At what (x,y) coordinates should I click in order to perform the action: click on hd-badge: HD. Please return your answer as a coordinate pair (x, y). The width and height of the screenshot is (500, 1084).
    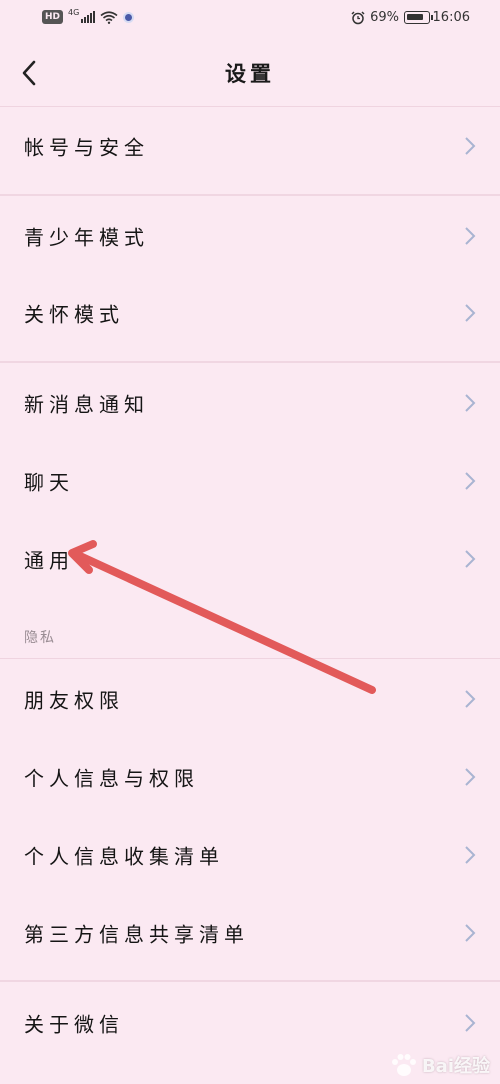
    Looking at the image, I should click on (53, 17).